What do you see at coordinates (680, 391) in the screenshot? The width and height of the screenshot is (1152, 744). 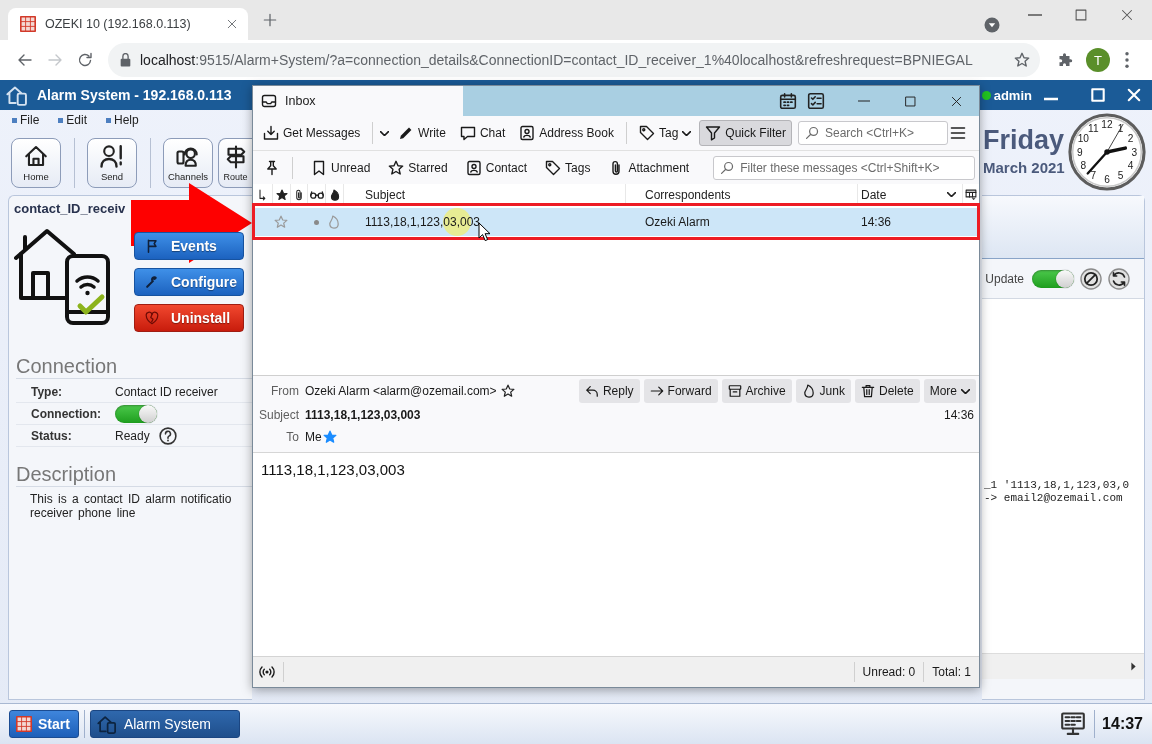 I see `forward-button: Forward` at bounding box center [680, 391].